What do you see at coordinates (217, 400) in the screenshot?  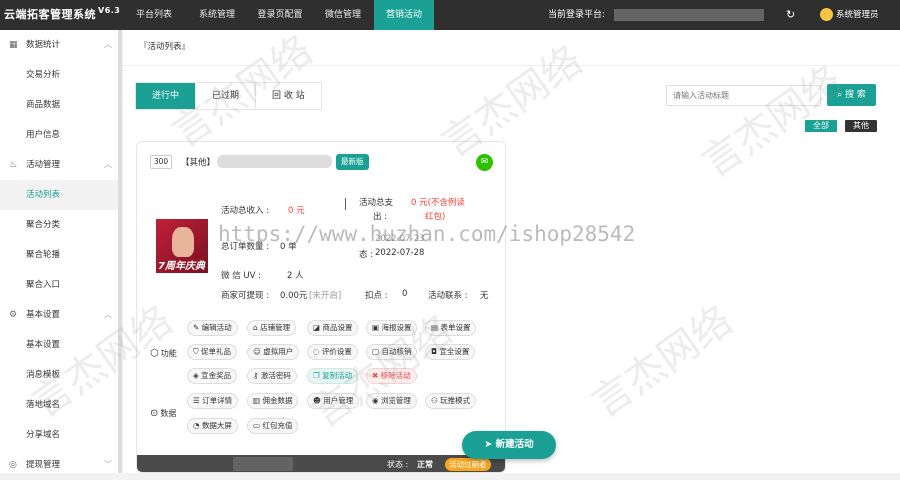 I see `button-label: 订单详情` at bounding box center [217, 400].